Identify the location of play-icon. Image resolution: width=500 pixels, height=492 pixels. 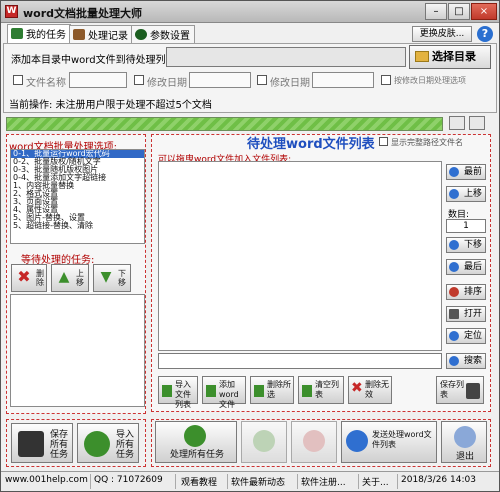
(195, 436).